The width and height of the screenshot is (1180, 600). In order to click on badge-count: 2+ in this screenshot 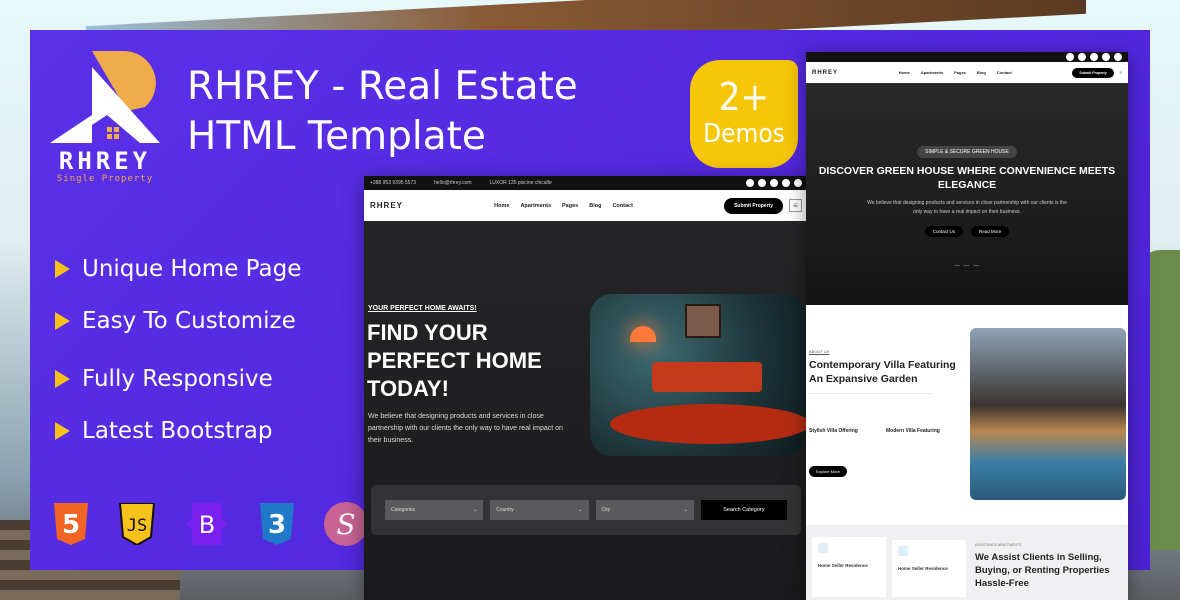, I will do `click(744, 97)`.